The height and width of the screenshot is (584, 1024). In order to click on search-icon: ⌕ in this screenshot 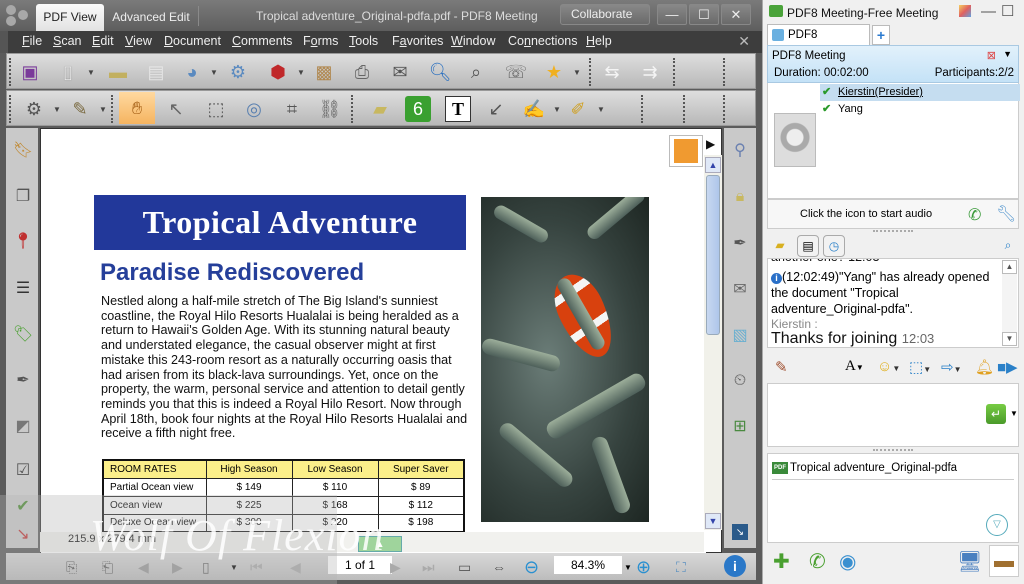, I will do `click(1008, 246)`.